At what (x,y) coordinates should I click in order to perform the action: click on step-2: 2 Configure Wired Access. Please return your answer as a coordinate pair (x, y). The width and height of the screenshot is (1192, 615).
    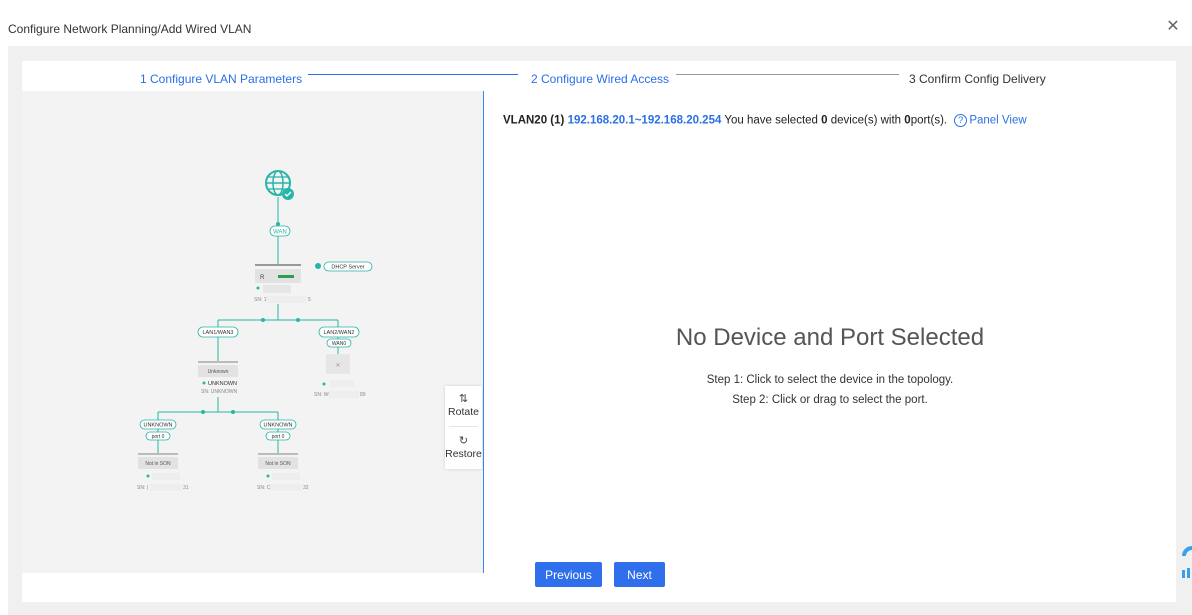
    Looking at the image, I should click on (600, 79).